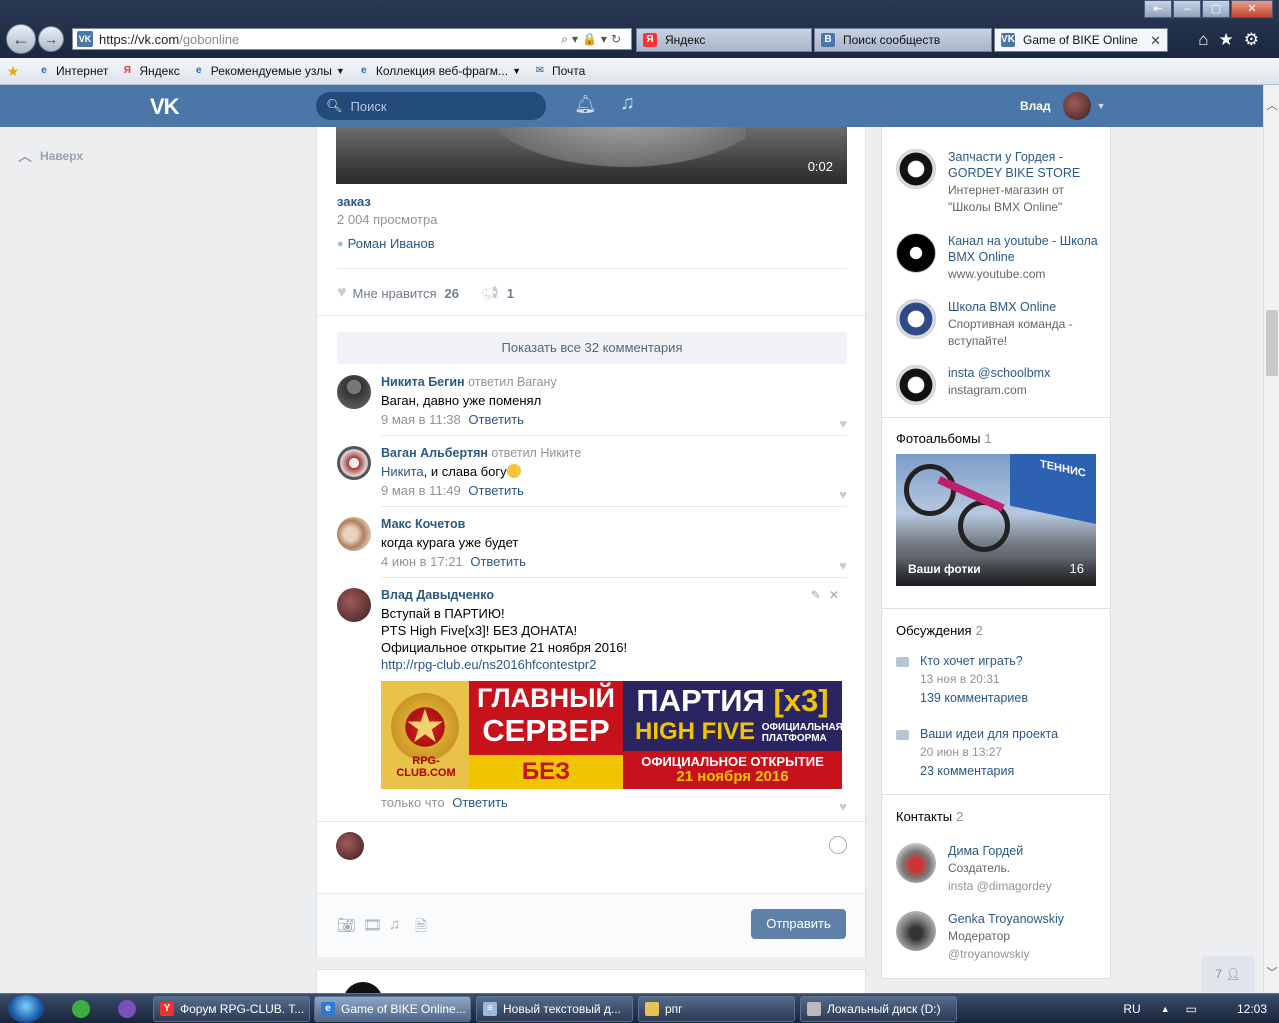 The width and height of the screenshot is (1279, 1023). What do you see at coordinates (716, 1009) in the screenshot?
I see `taskbar-item: рпг` at bounding box center [716, 1009].